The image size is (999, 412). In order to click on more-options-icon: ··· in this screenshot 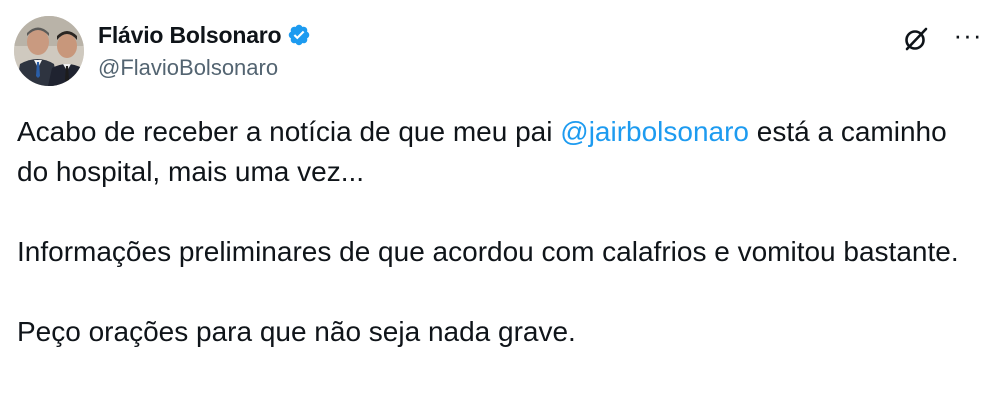, I will do `click(968, 39)`.